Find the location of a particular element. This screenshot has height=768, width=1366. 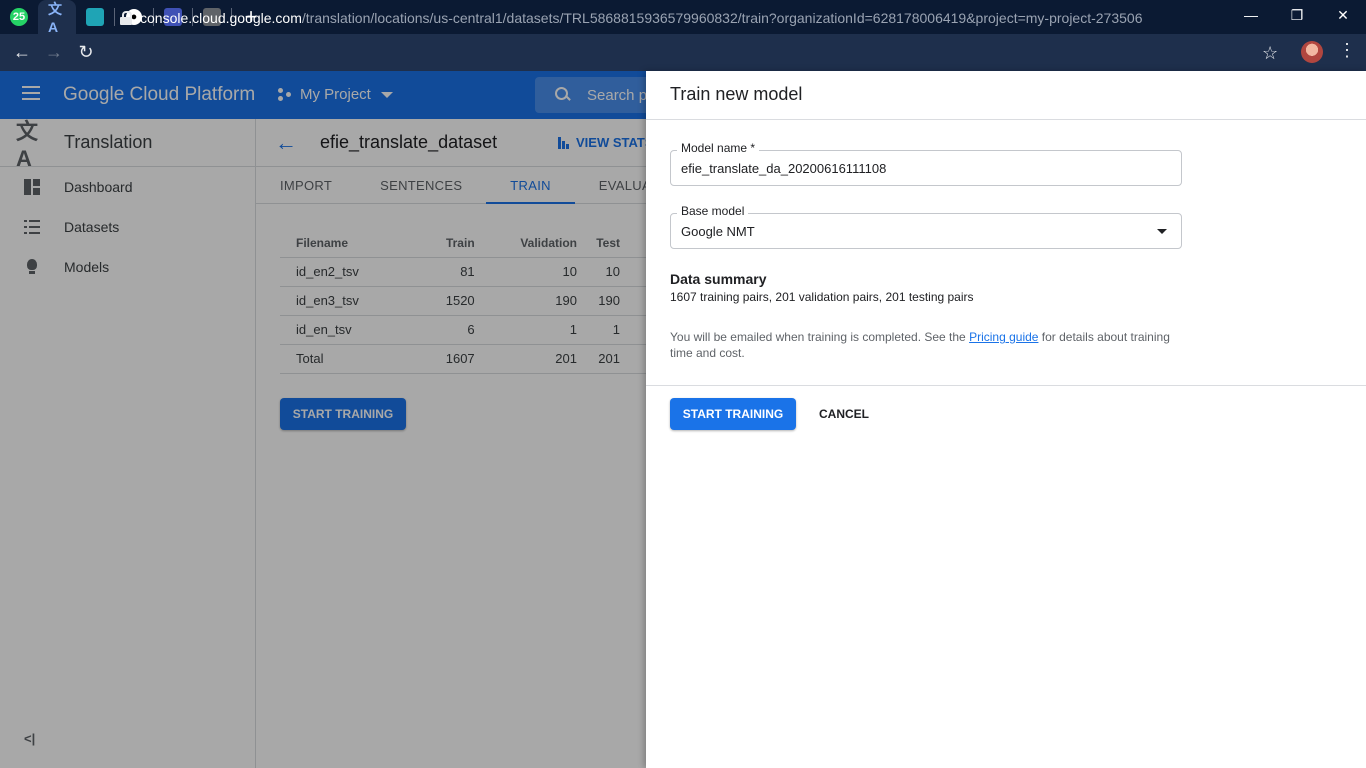

model-name-label: Model name * is located at coordinates (718, 148).